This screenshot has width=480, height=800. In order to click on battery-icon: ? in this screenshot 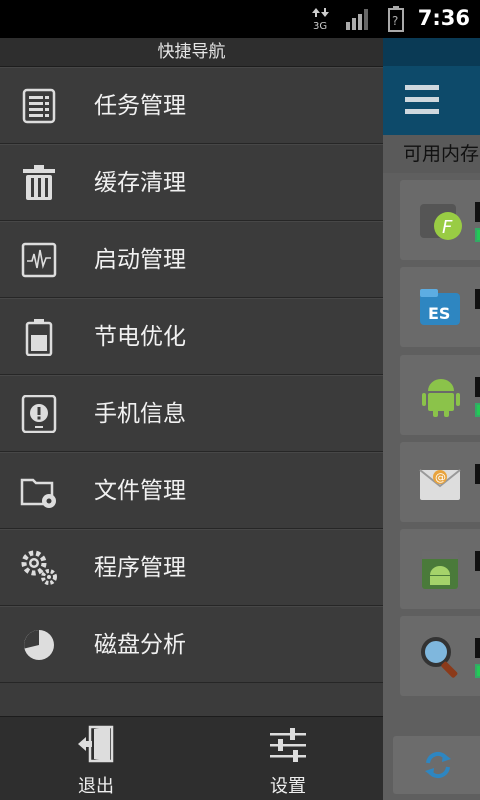, I will do `click(396, 21)`.